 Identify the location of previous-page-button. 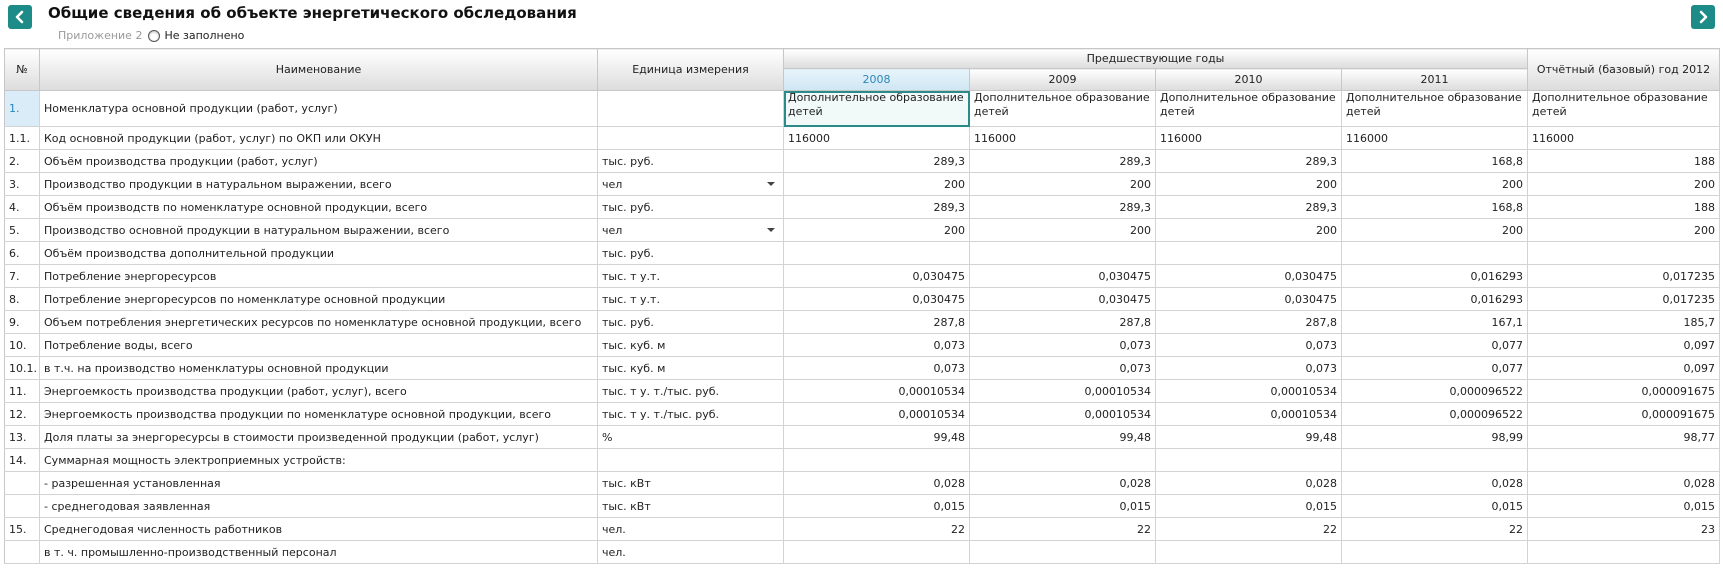
(20, 17).